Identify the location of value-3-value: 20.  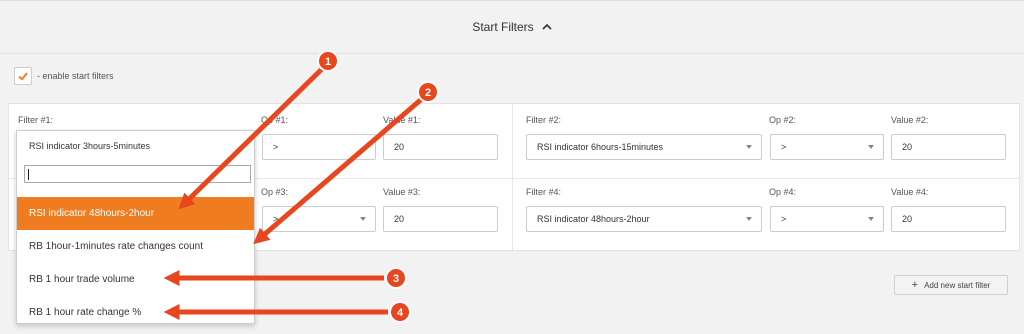
(399, 219).